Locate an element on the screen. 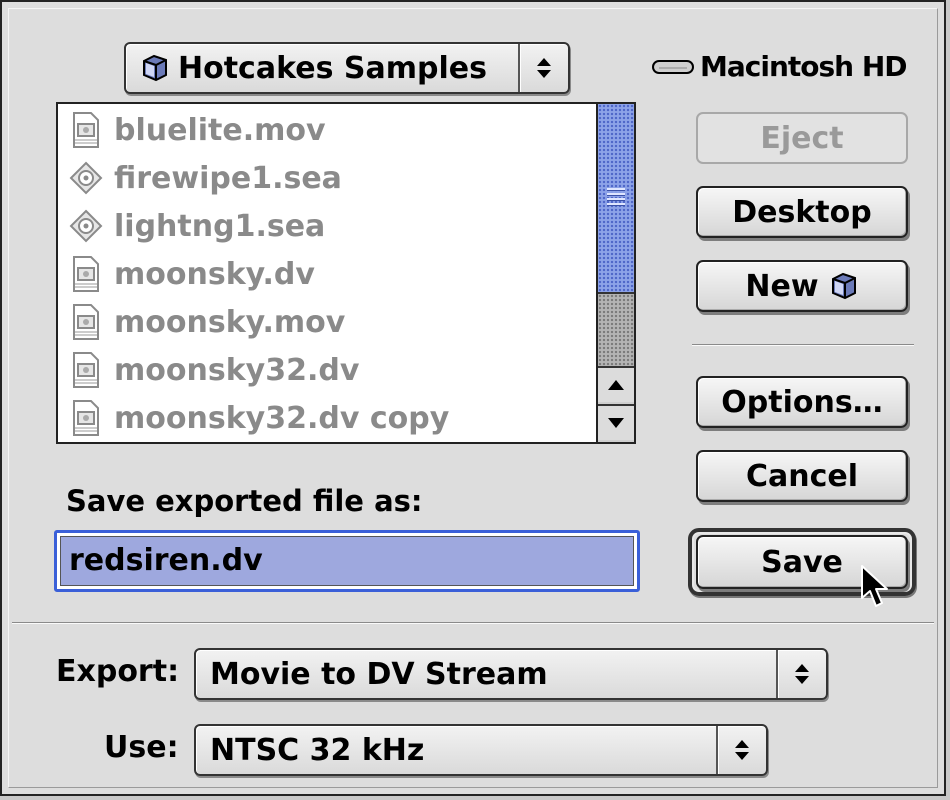 The image size is (950, 800). scroll-thumb is located at coordinates (616, 199).